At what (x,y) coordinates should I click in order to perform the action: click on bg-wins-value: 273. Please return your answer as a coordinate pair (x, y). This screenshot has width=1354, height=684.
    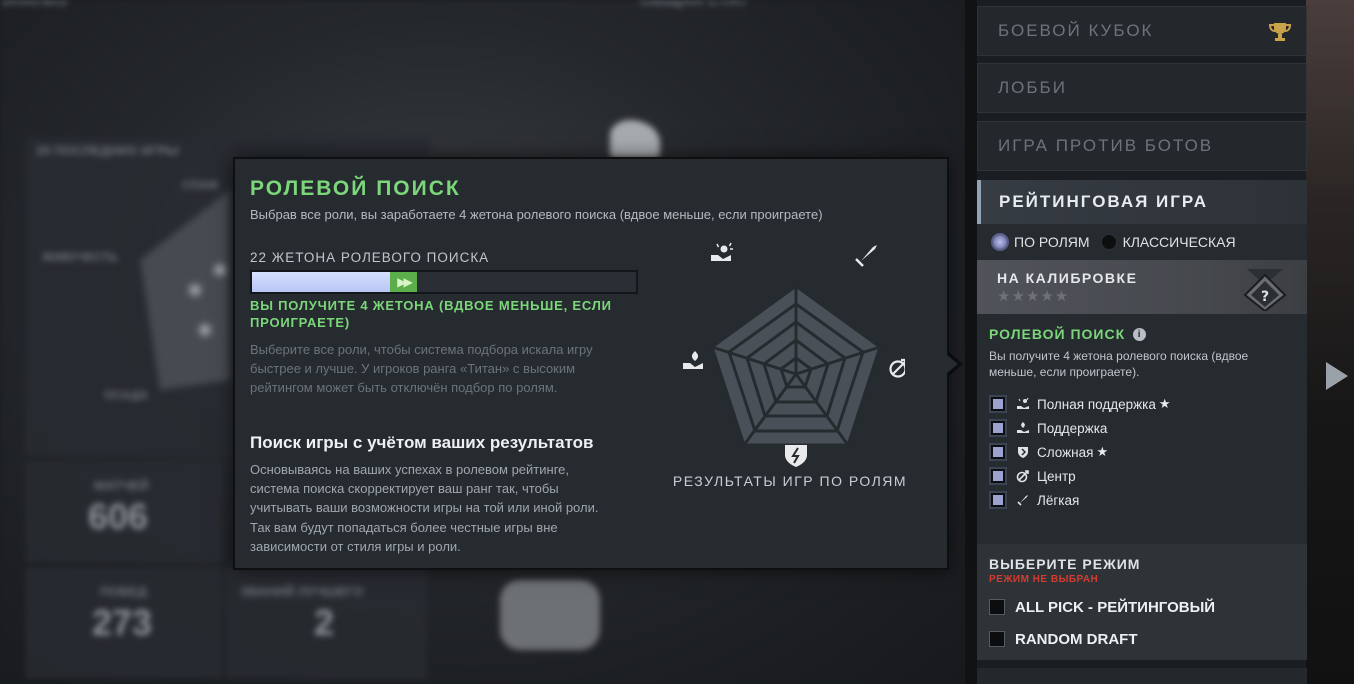
    Looking at the image, I should click on (122, 622).